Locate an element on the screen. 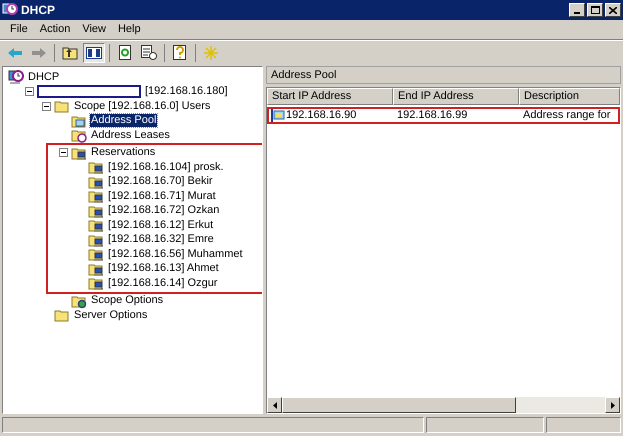 The width and height of the screenshot is (623, 436). panel-toggle-icon is located at coordinates (94, 52).